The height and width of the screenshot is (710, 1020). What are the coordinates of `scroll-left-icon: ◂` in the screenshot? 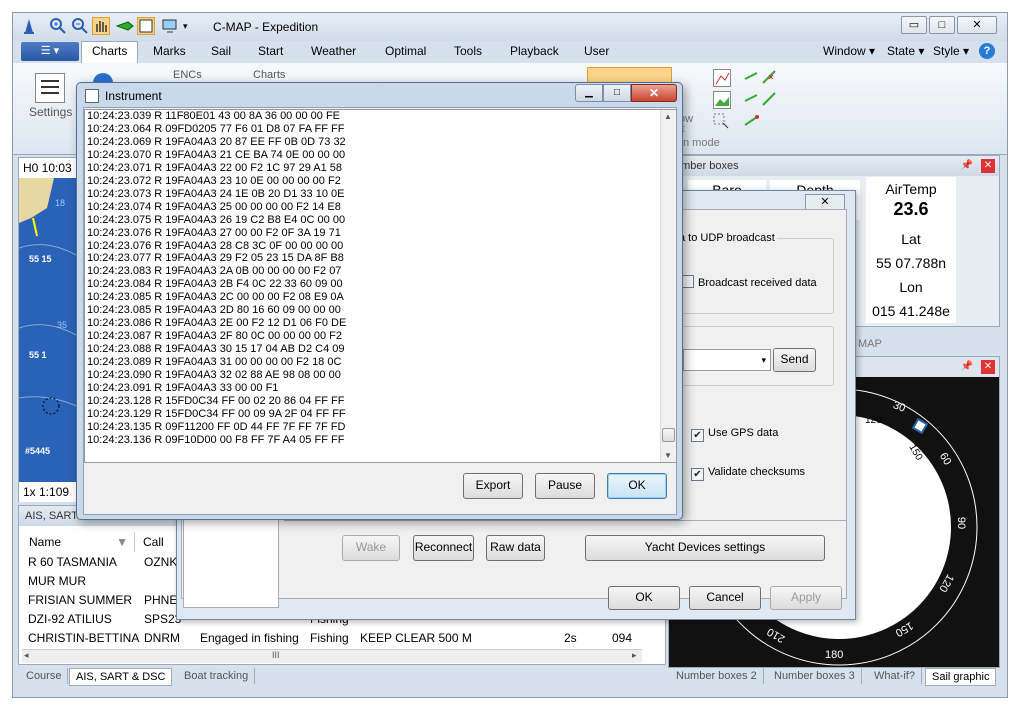 It's located at (26, 655).